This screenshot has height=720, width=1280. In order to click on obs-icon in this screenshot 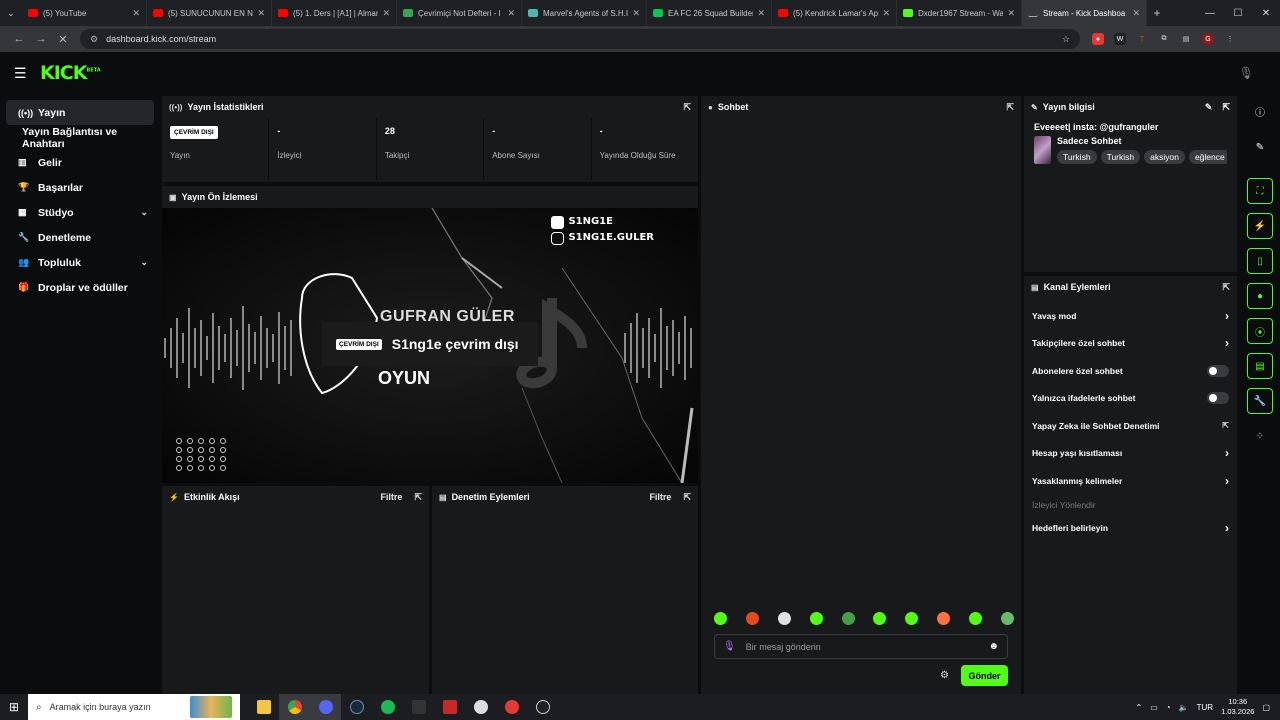, I will do `click(542, 707)`.